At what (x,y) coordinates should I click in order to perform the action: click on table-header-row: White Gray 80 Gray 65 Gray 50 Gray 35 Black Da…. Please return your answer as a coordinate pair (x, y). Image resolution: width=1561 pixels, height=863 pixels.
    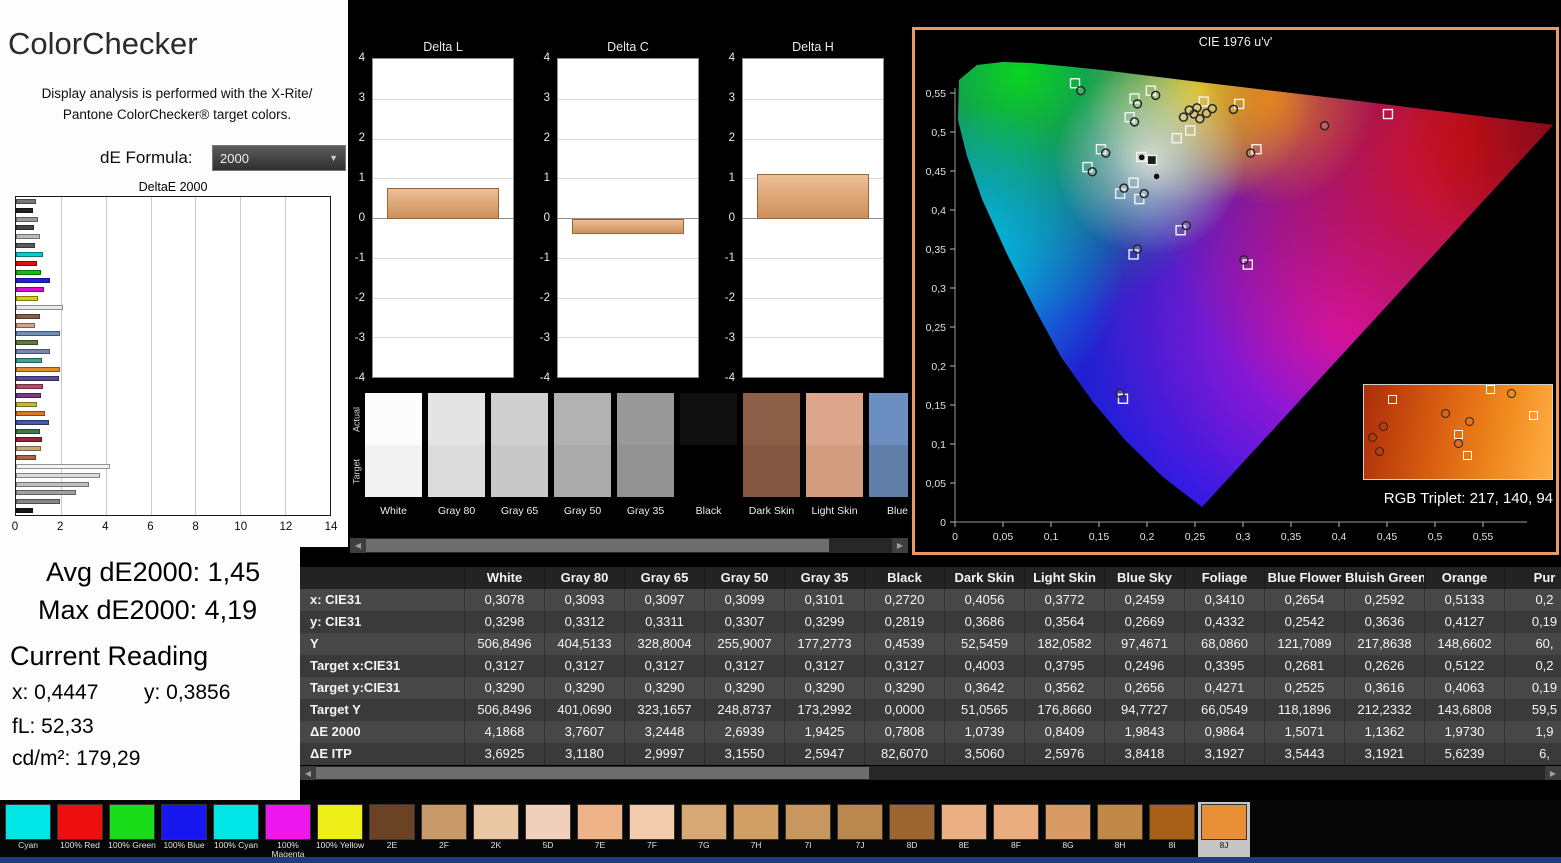
    Looking at the image, I should click on (930, 578).